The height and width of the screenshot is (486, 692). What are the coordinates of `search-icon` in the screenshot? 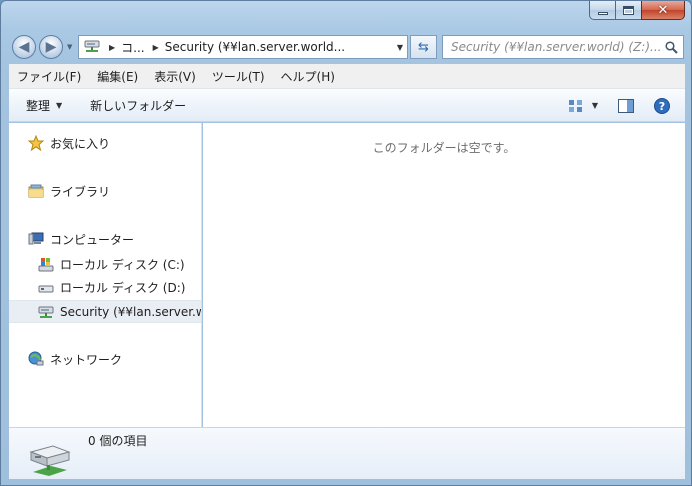 It's located at (671, 47).